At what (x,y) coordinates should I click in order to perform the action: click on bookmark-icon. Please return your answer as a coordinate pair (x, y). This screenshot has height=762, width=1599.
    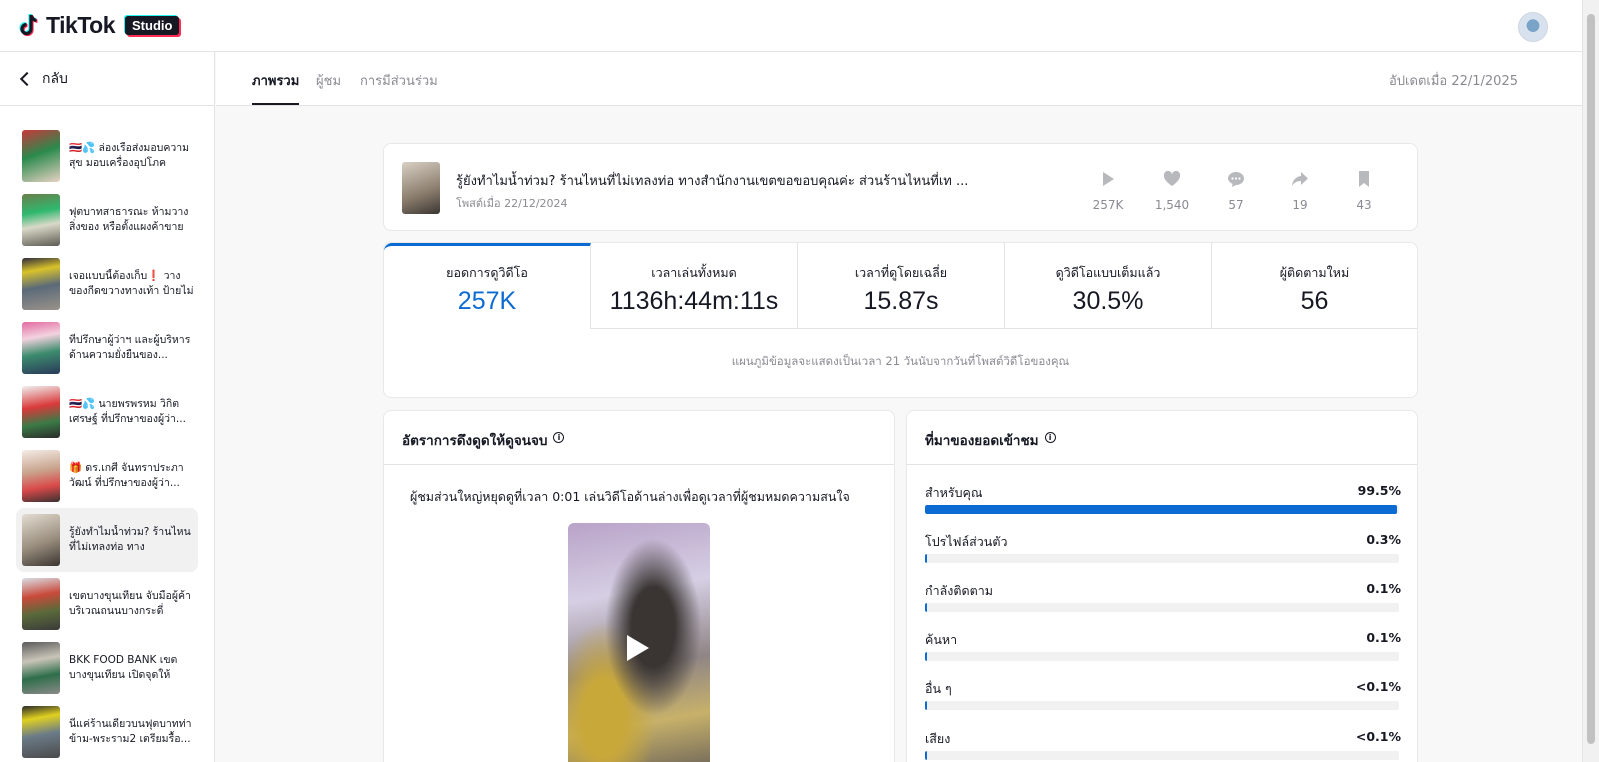
    Looking at the image, I should click on (1364, 179).